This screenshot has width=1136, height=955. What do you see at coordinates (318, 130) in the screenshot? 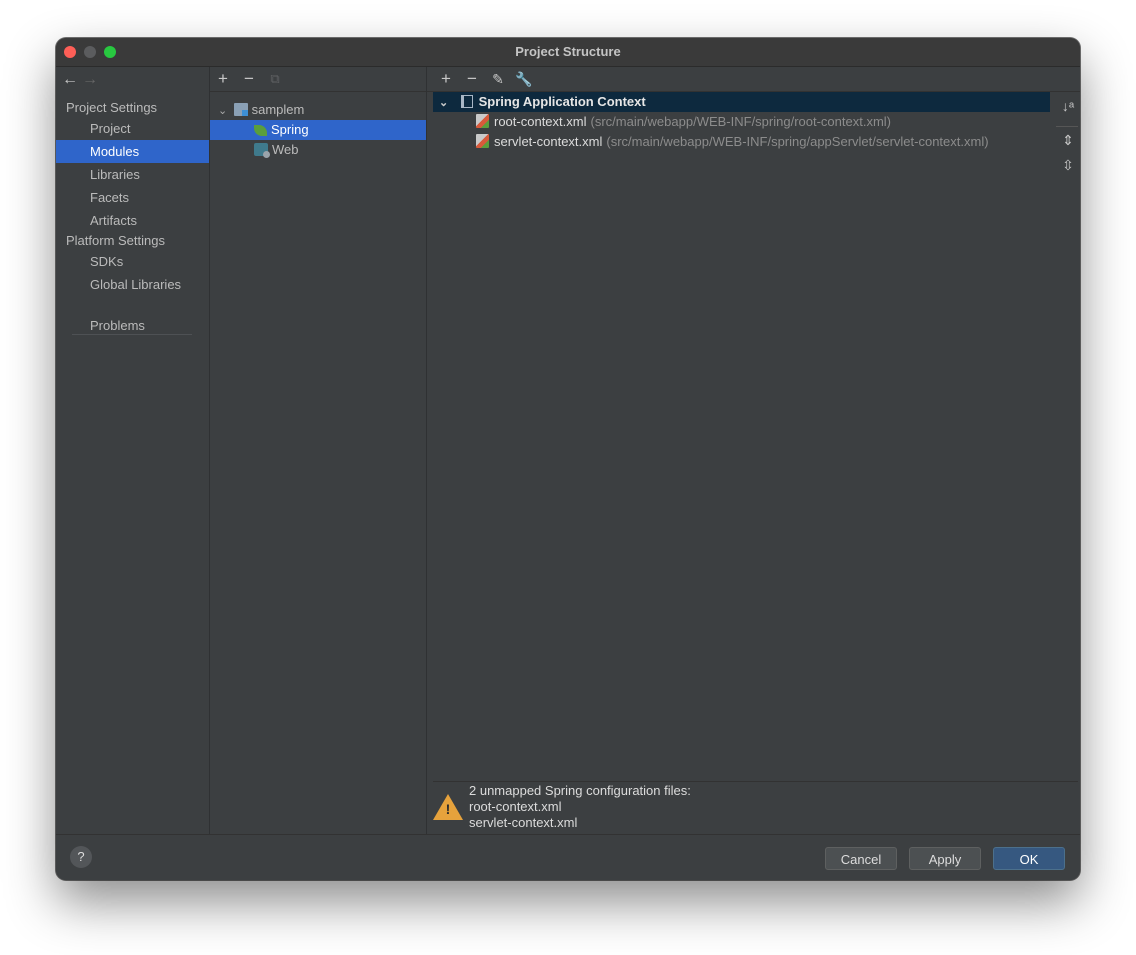
I see `tree-selection-highlight` at bounding box center [318, 130].